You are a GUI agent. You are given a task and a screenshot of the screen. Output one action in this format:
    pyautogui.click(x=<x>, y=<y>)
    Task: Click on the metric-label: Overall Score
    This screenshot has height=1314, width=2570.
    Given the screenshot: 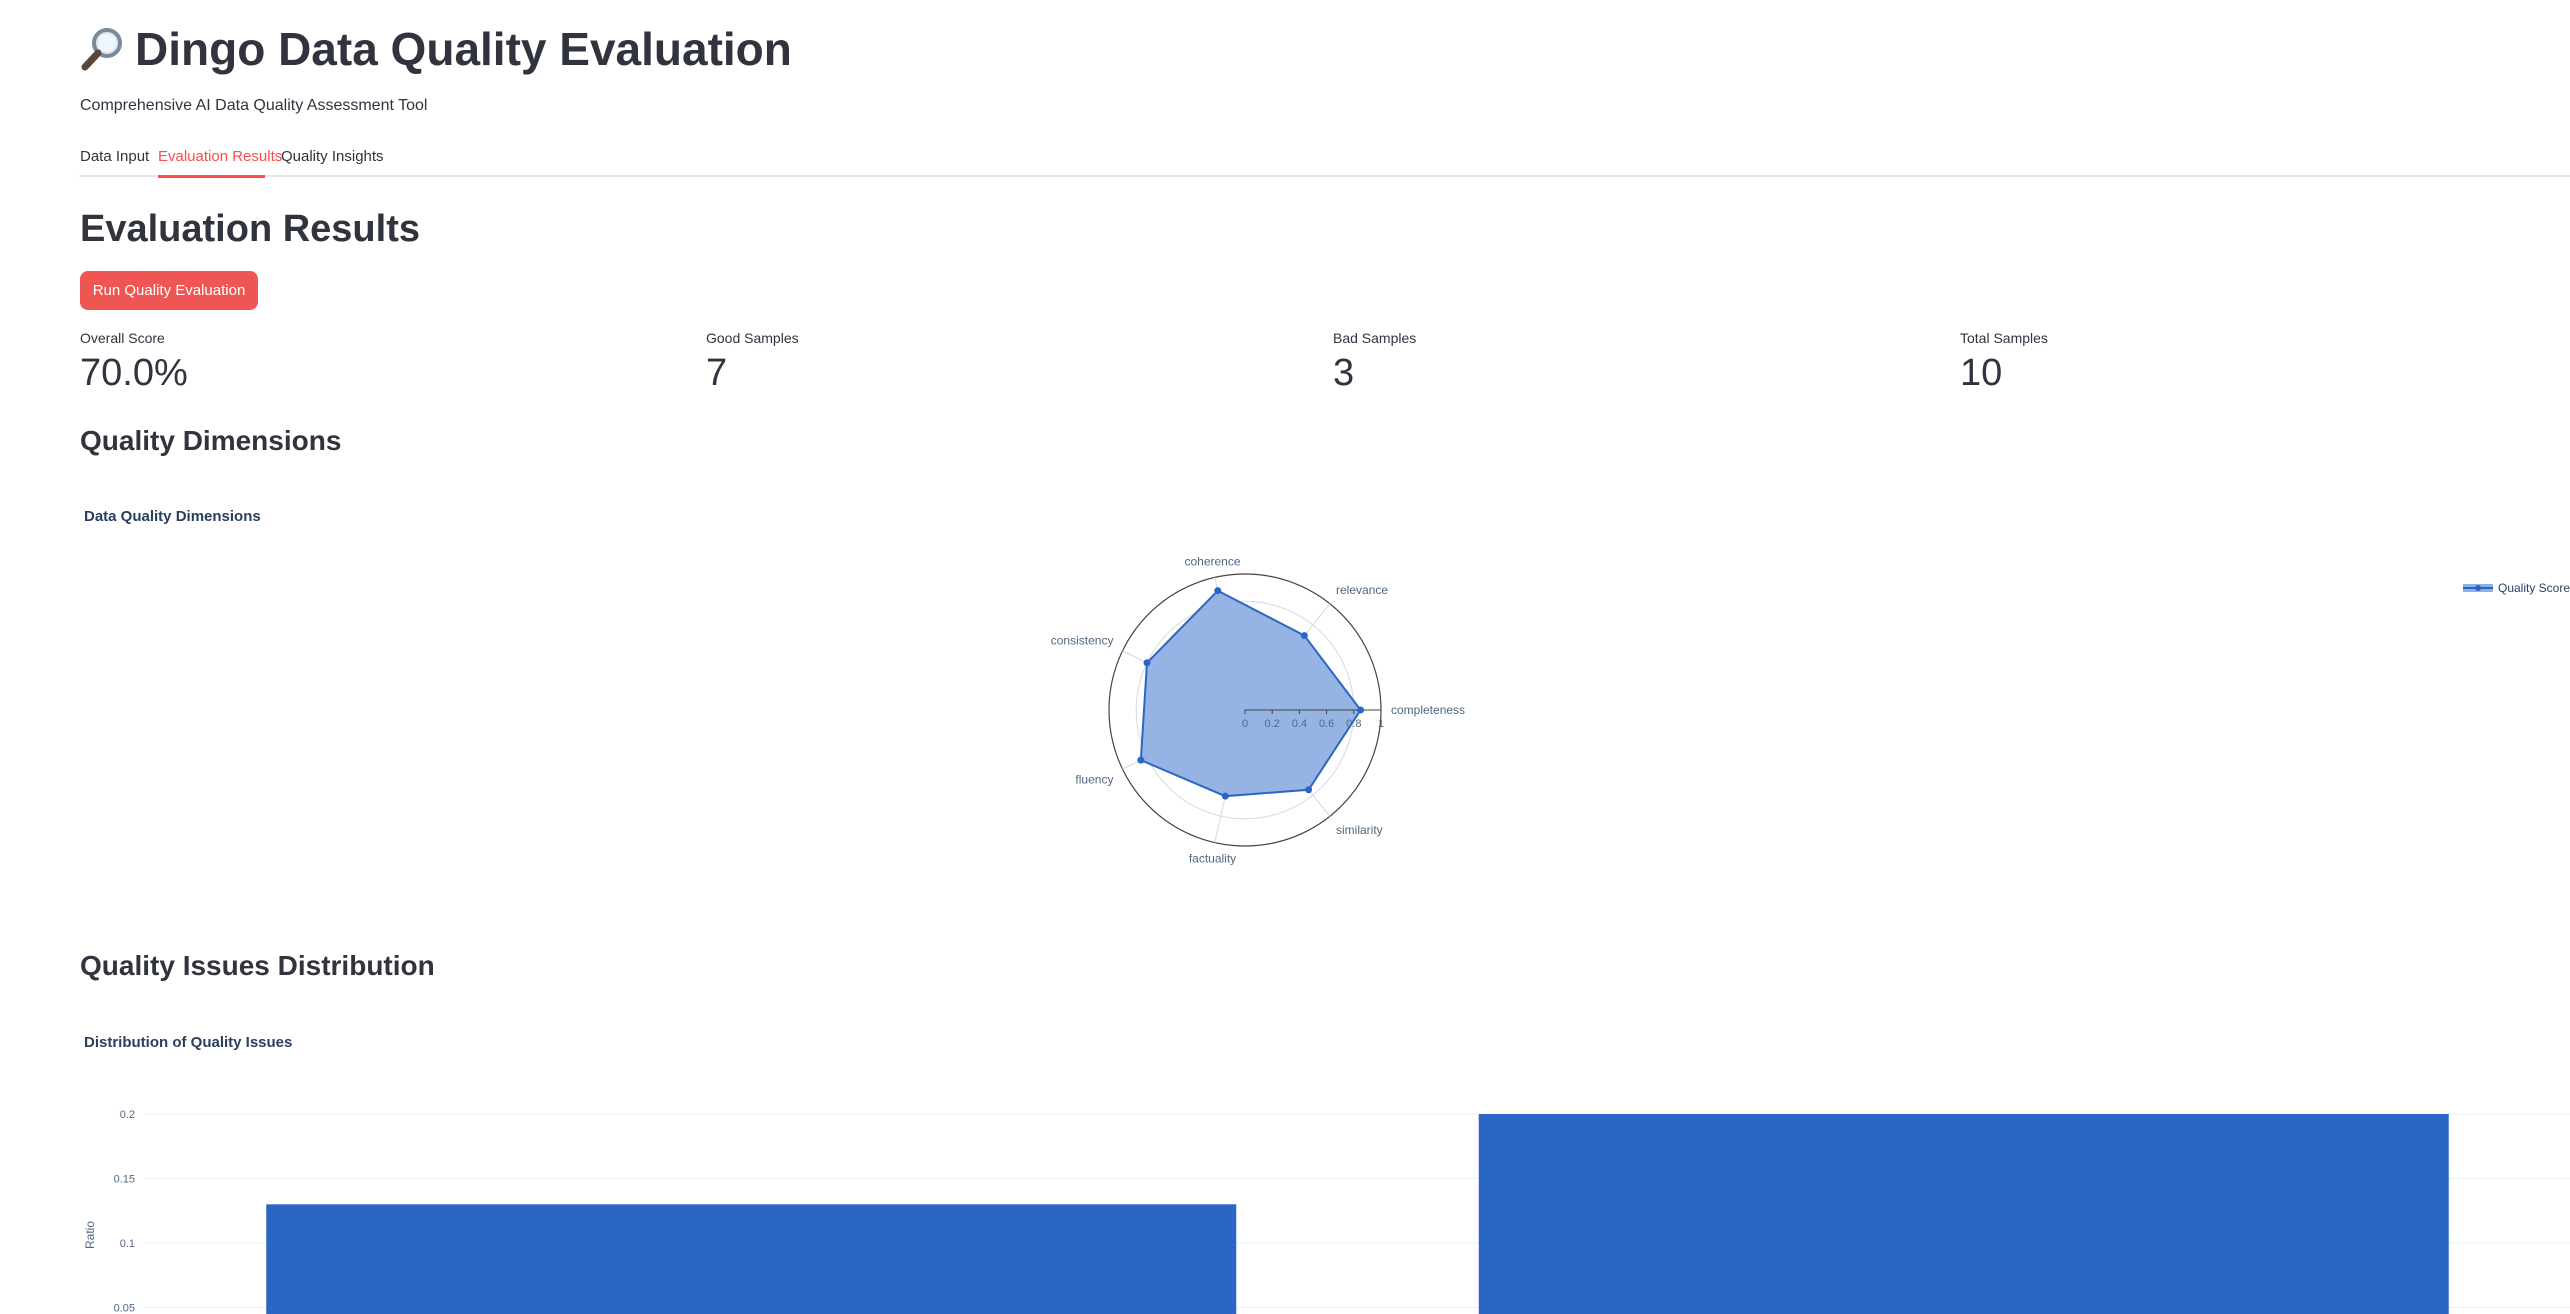 What is the action you would take?
    pyautogui.click(x=122, y=338)
    